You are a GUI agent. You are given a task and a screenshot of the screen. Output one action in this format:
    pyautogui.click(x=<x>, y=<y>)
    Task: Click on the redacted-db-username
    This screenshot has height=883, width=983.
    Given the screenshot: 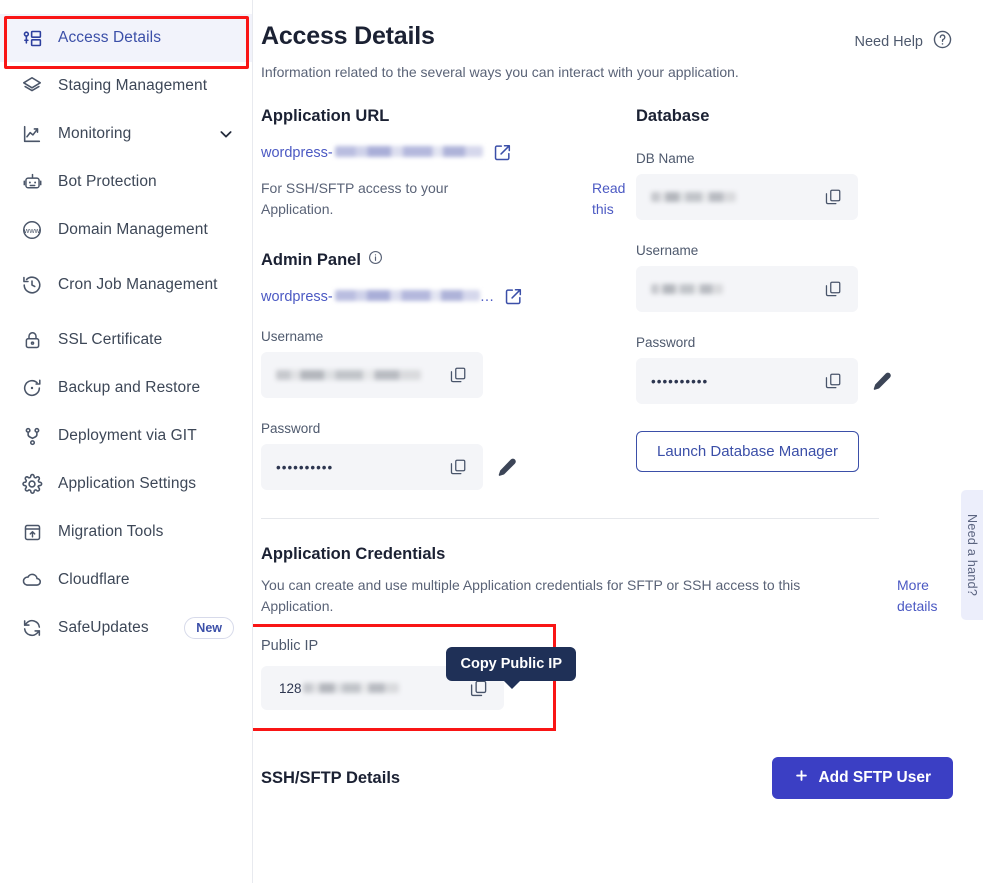 What is the action you would take?
    pyautogui.click(x=687, y=289)
    